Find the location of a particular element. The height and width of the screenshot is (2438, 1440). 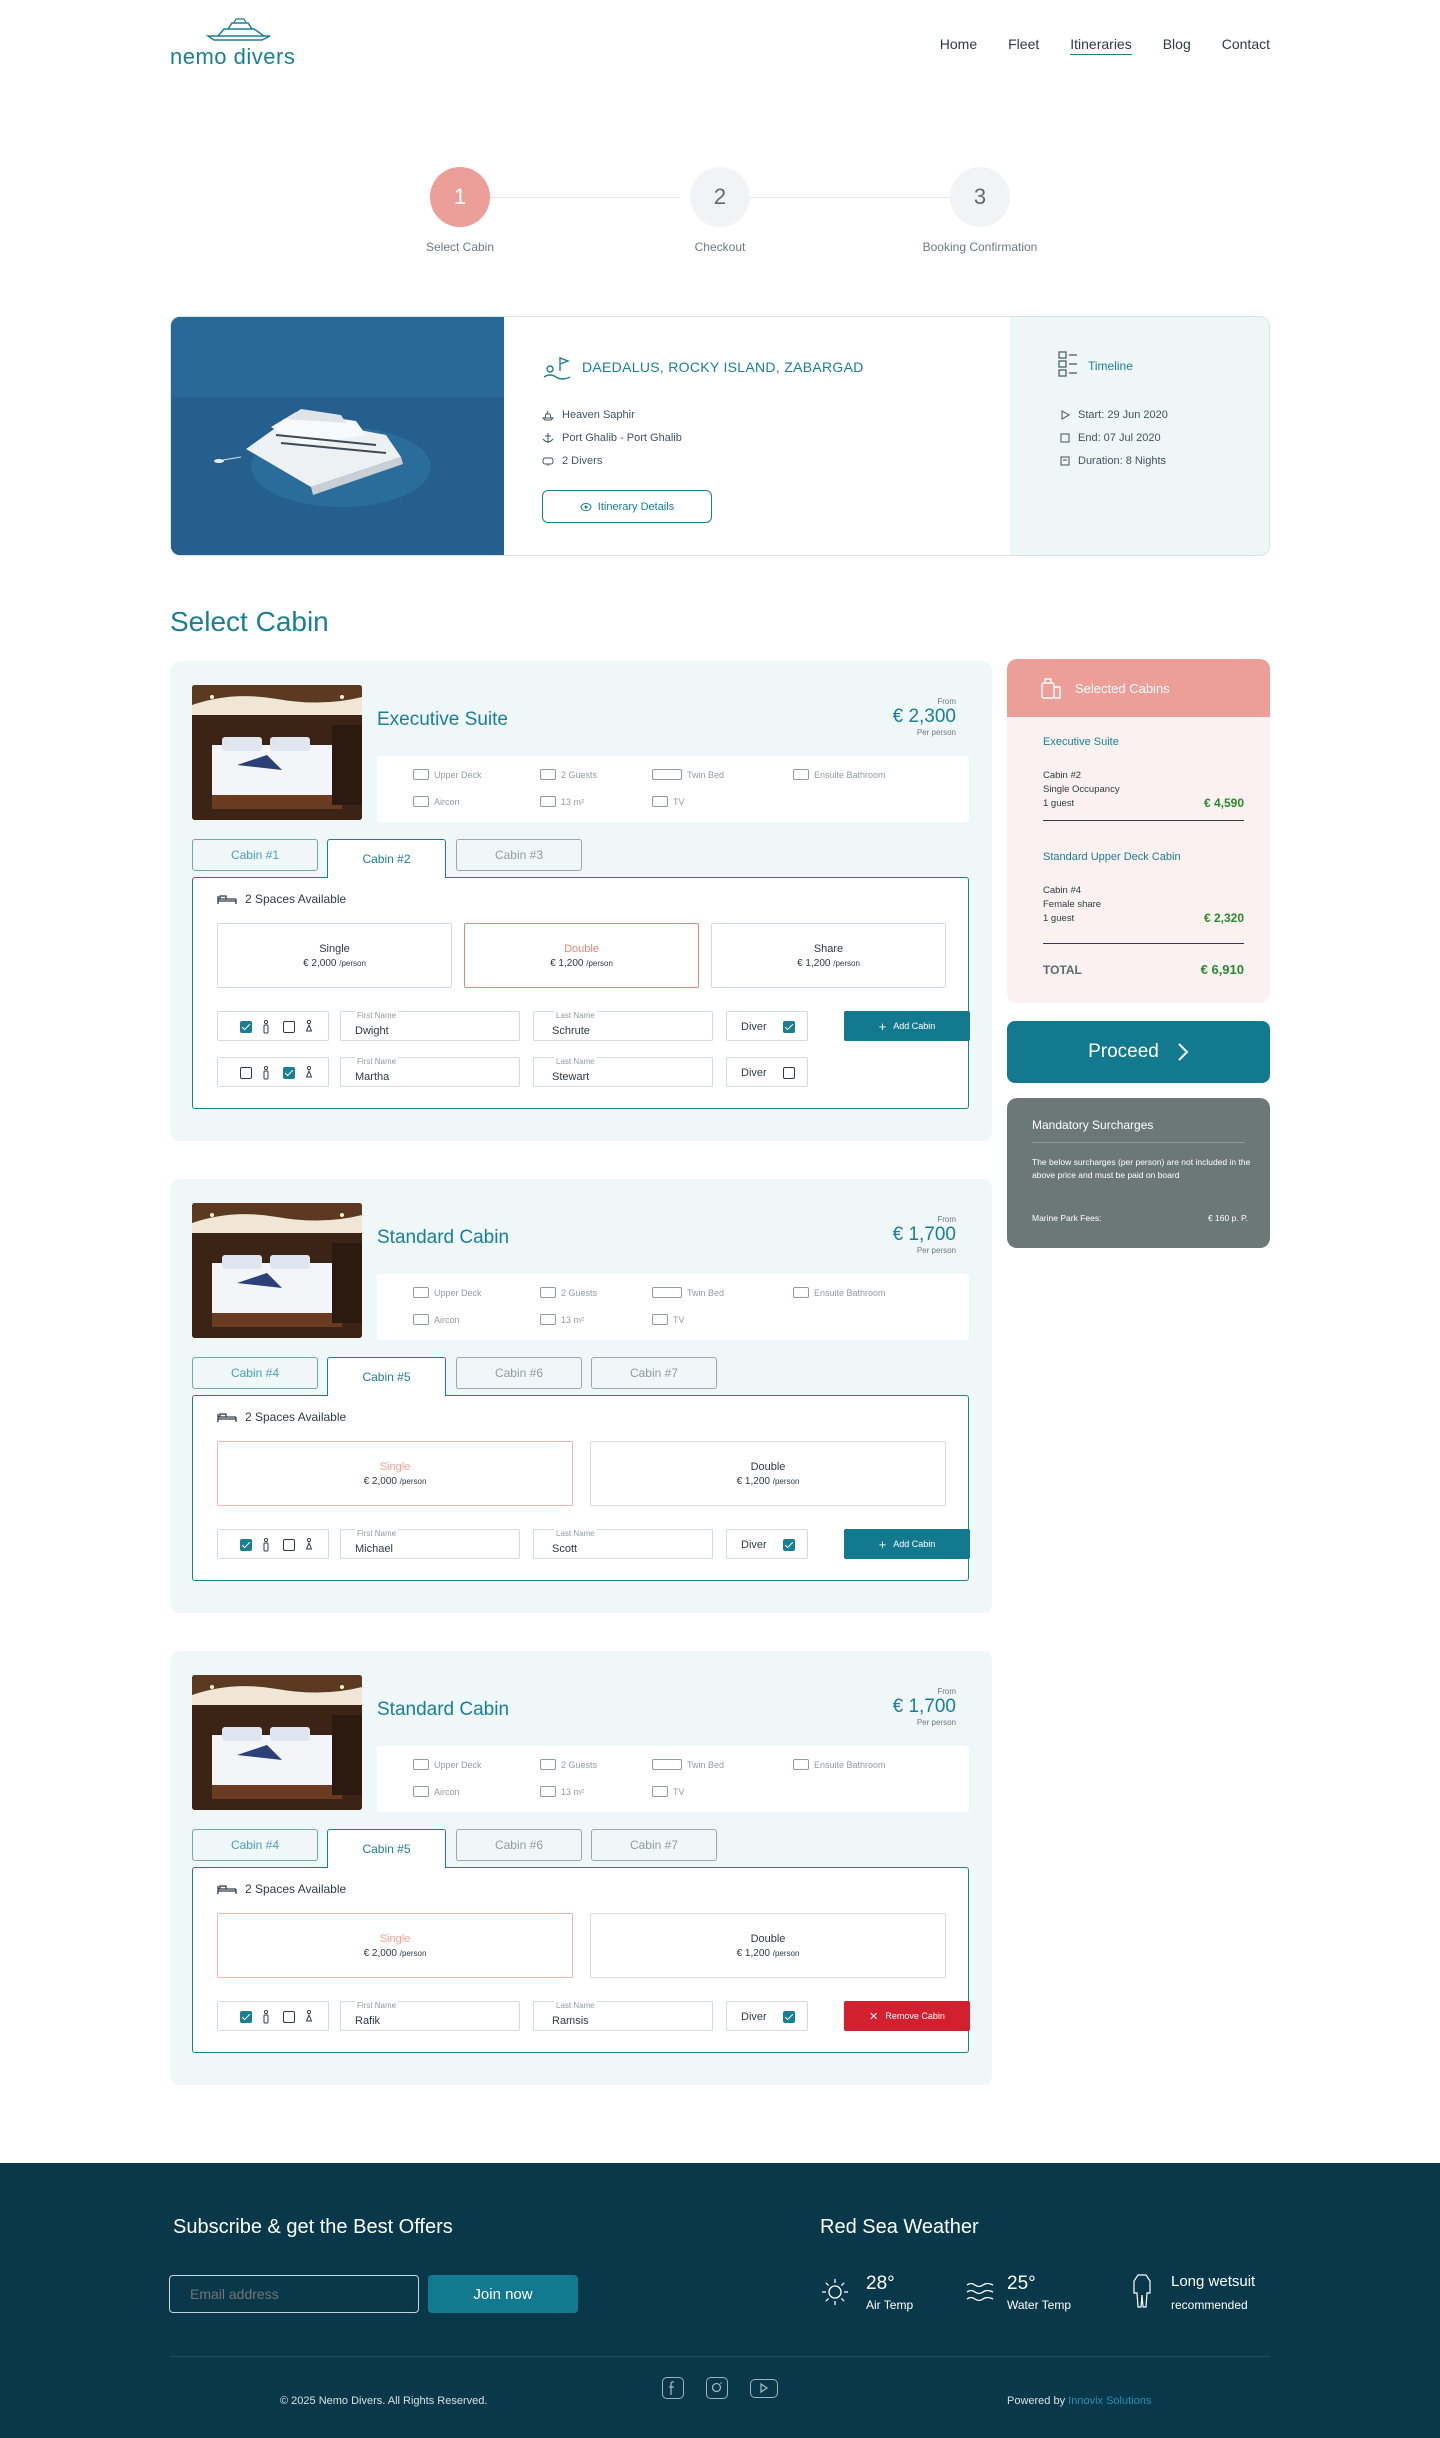

divers-count: 2 Divers is located at coordinates (582, 461).